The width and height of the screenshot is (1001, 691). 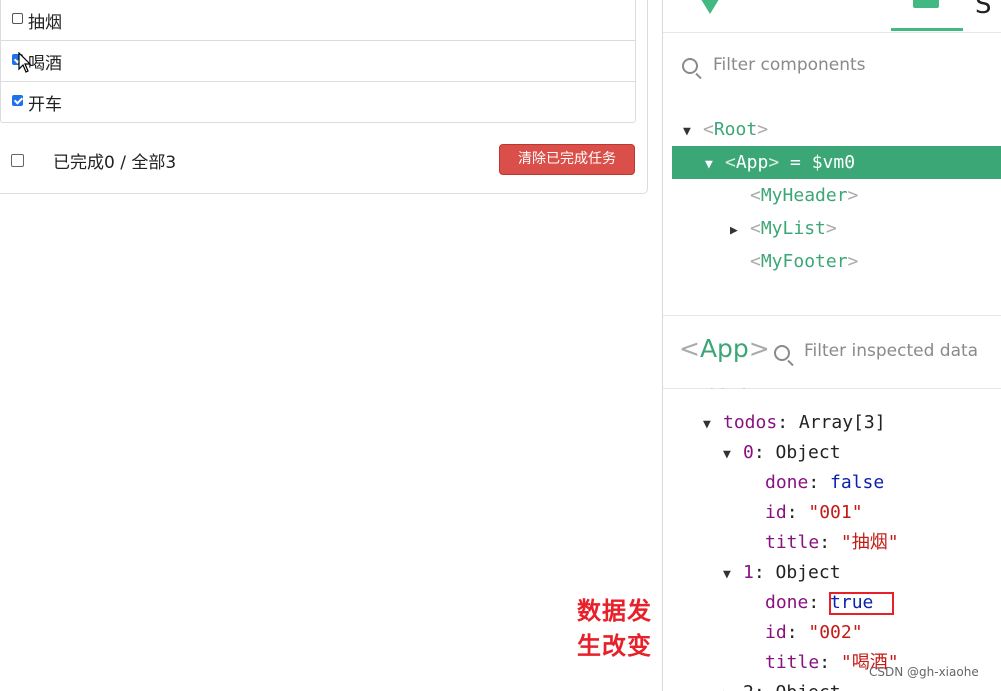 I want to click on todo-item: 喝酒, so click(x=318, y=61).